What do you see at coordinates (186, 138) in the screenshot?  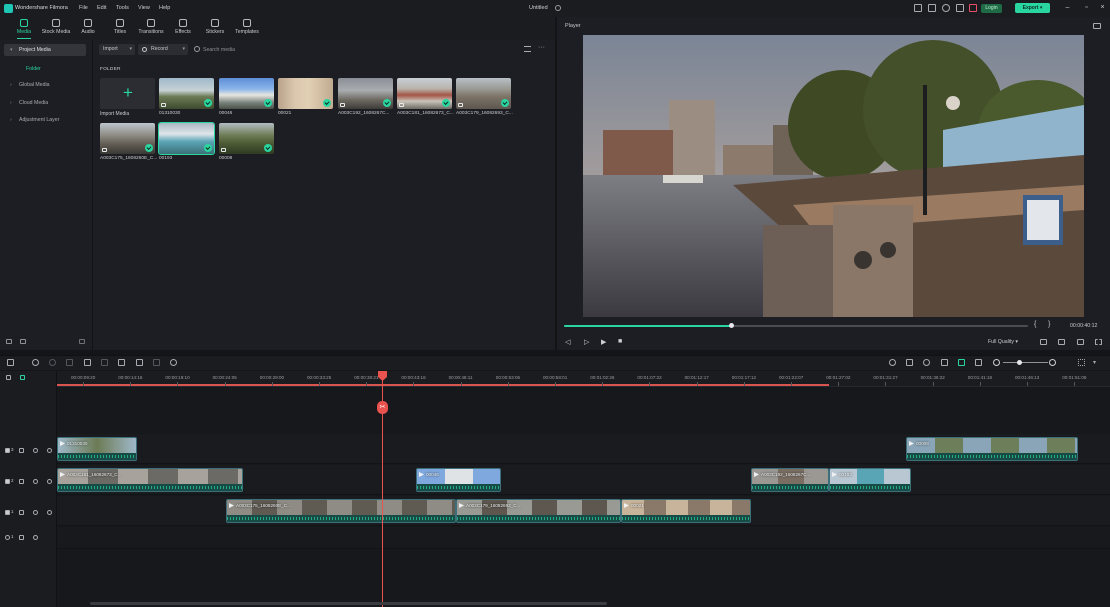 I see `media-clip-thumbnail-selected` at bounding box center [186, 138].